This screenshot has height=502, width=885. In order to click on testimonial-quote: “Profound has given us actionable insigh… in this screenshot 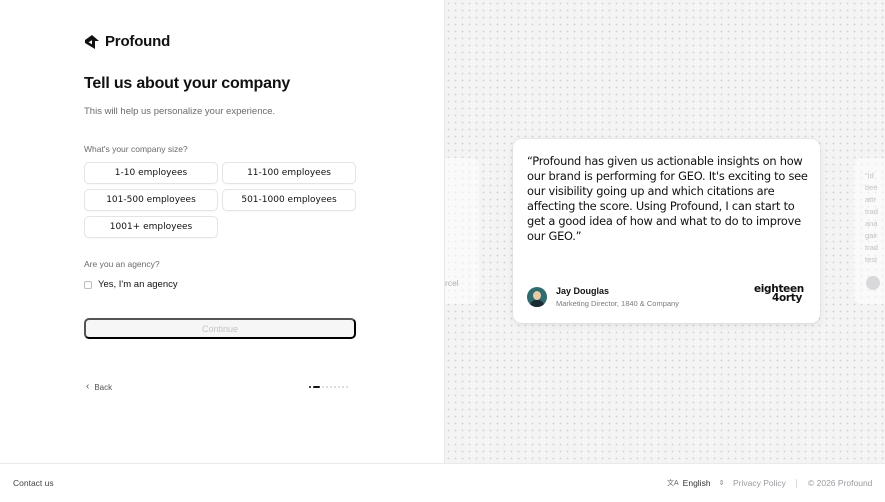, I will do `click(667, 198)`.